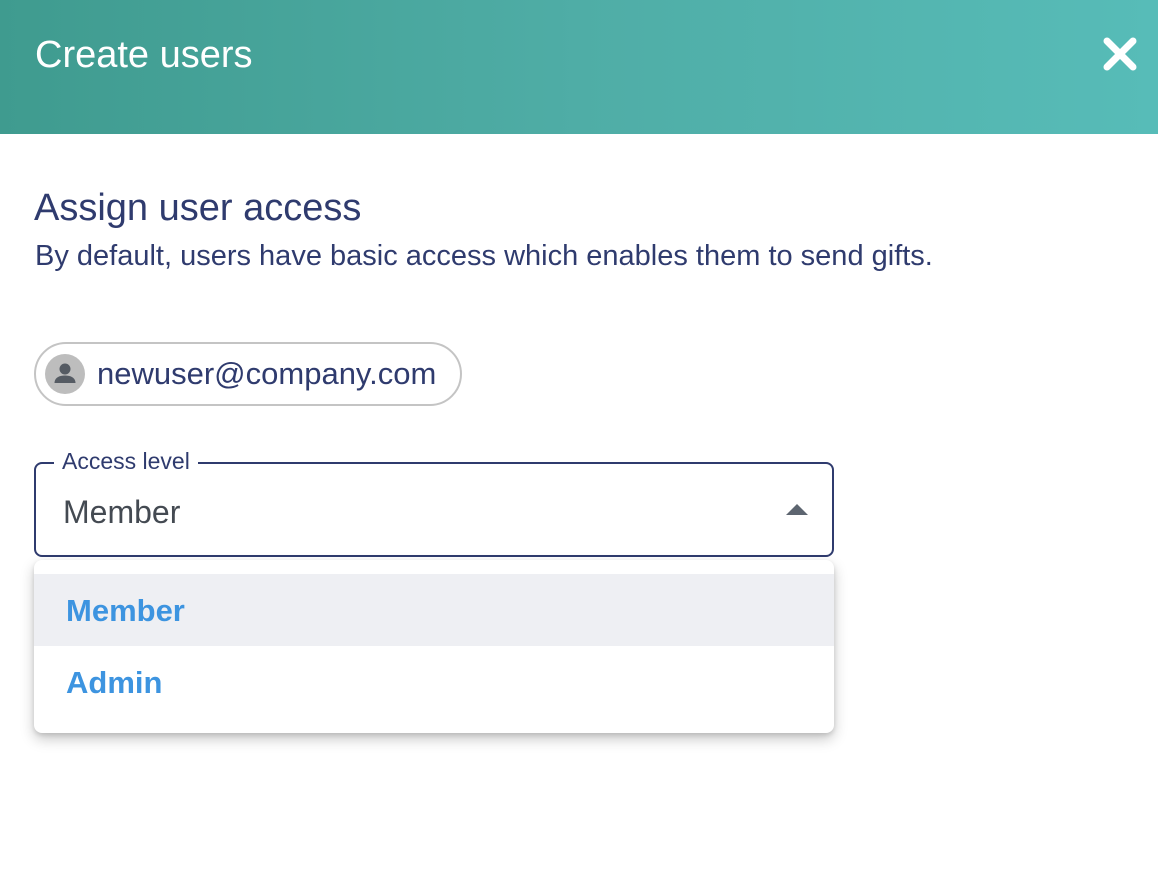 The width and height of the screenshot is (1158, 870). Describe the element at coordinates (126, 461) in the screenshot. I see `access-level-label: Access level` at that location.